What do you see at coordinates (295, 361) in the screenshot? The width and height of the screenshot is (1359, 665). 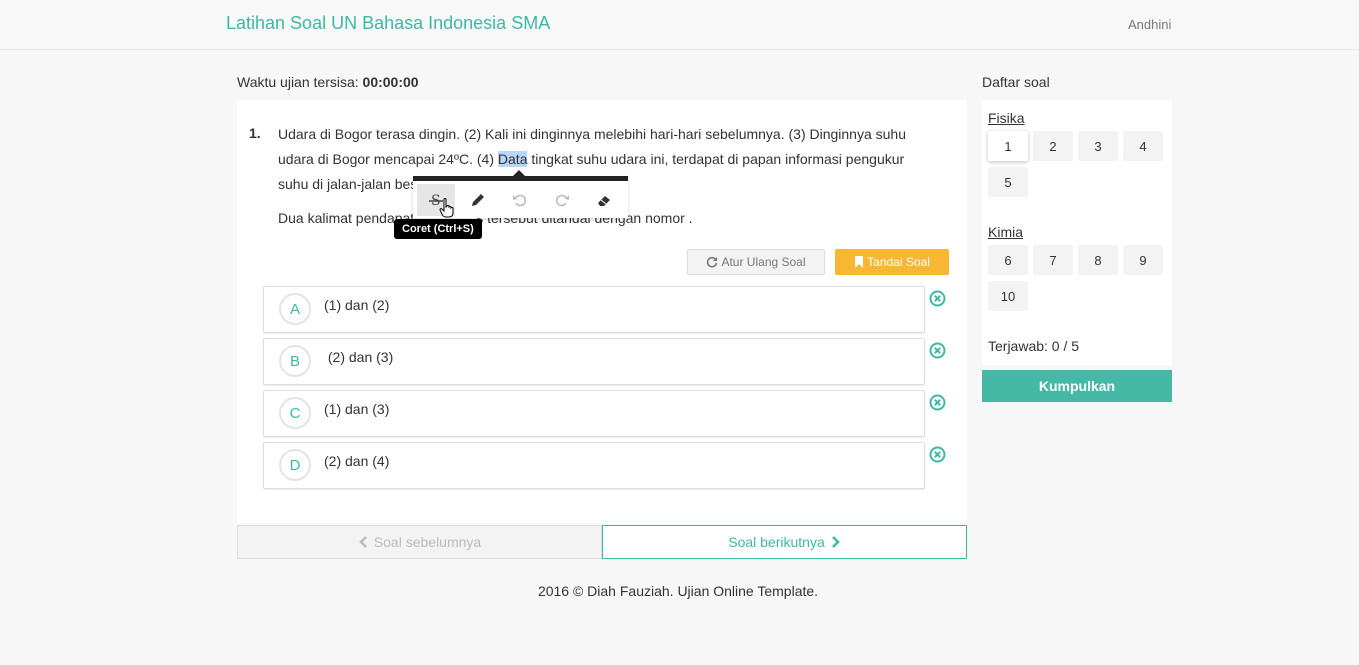 I see `option-letter: B` at bounding box center [295, 361].